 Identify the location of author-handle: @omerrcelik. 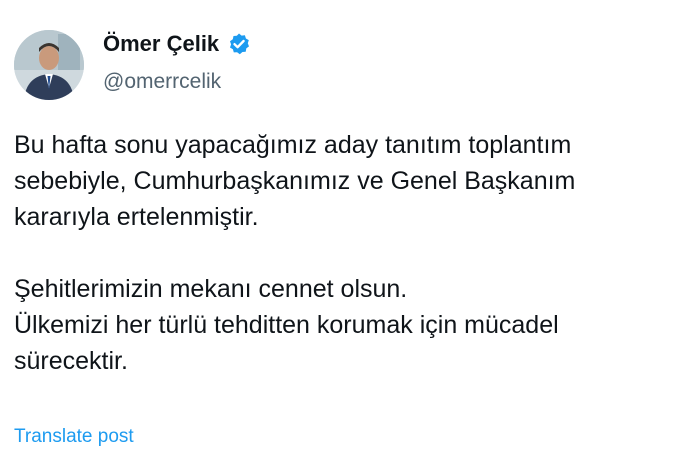
(162, 82).